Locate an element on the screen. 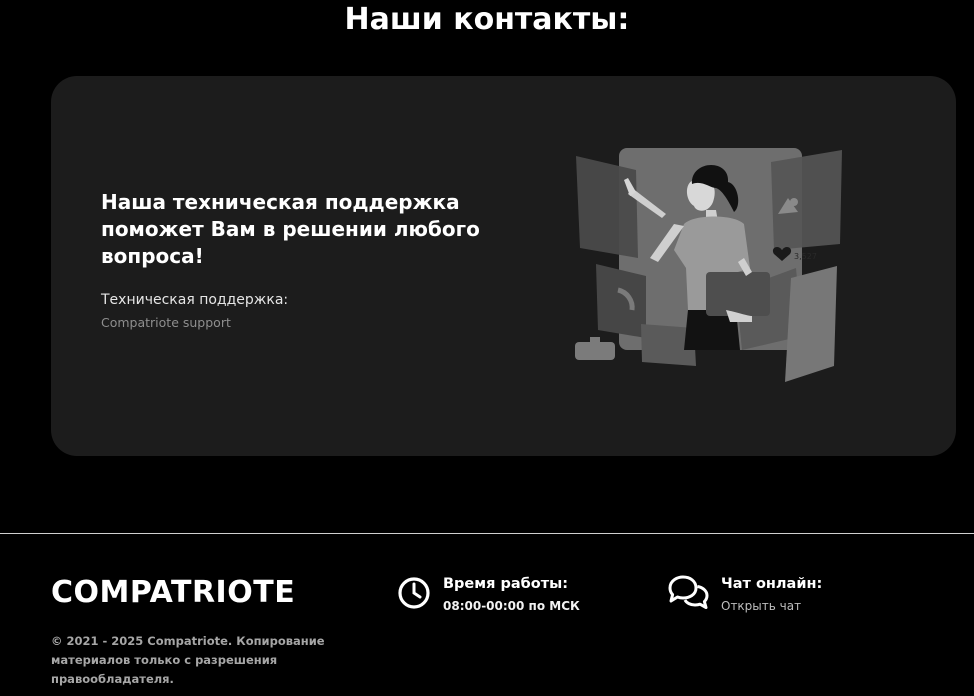  open-chat-link: Открыть чат is located at coordinates (761, 606).